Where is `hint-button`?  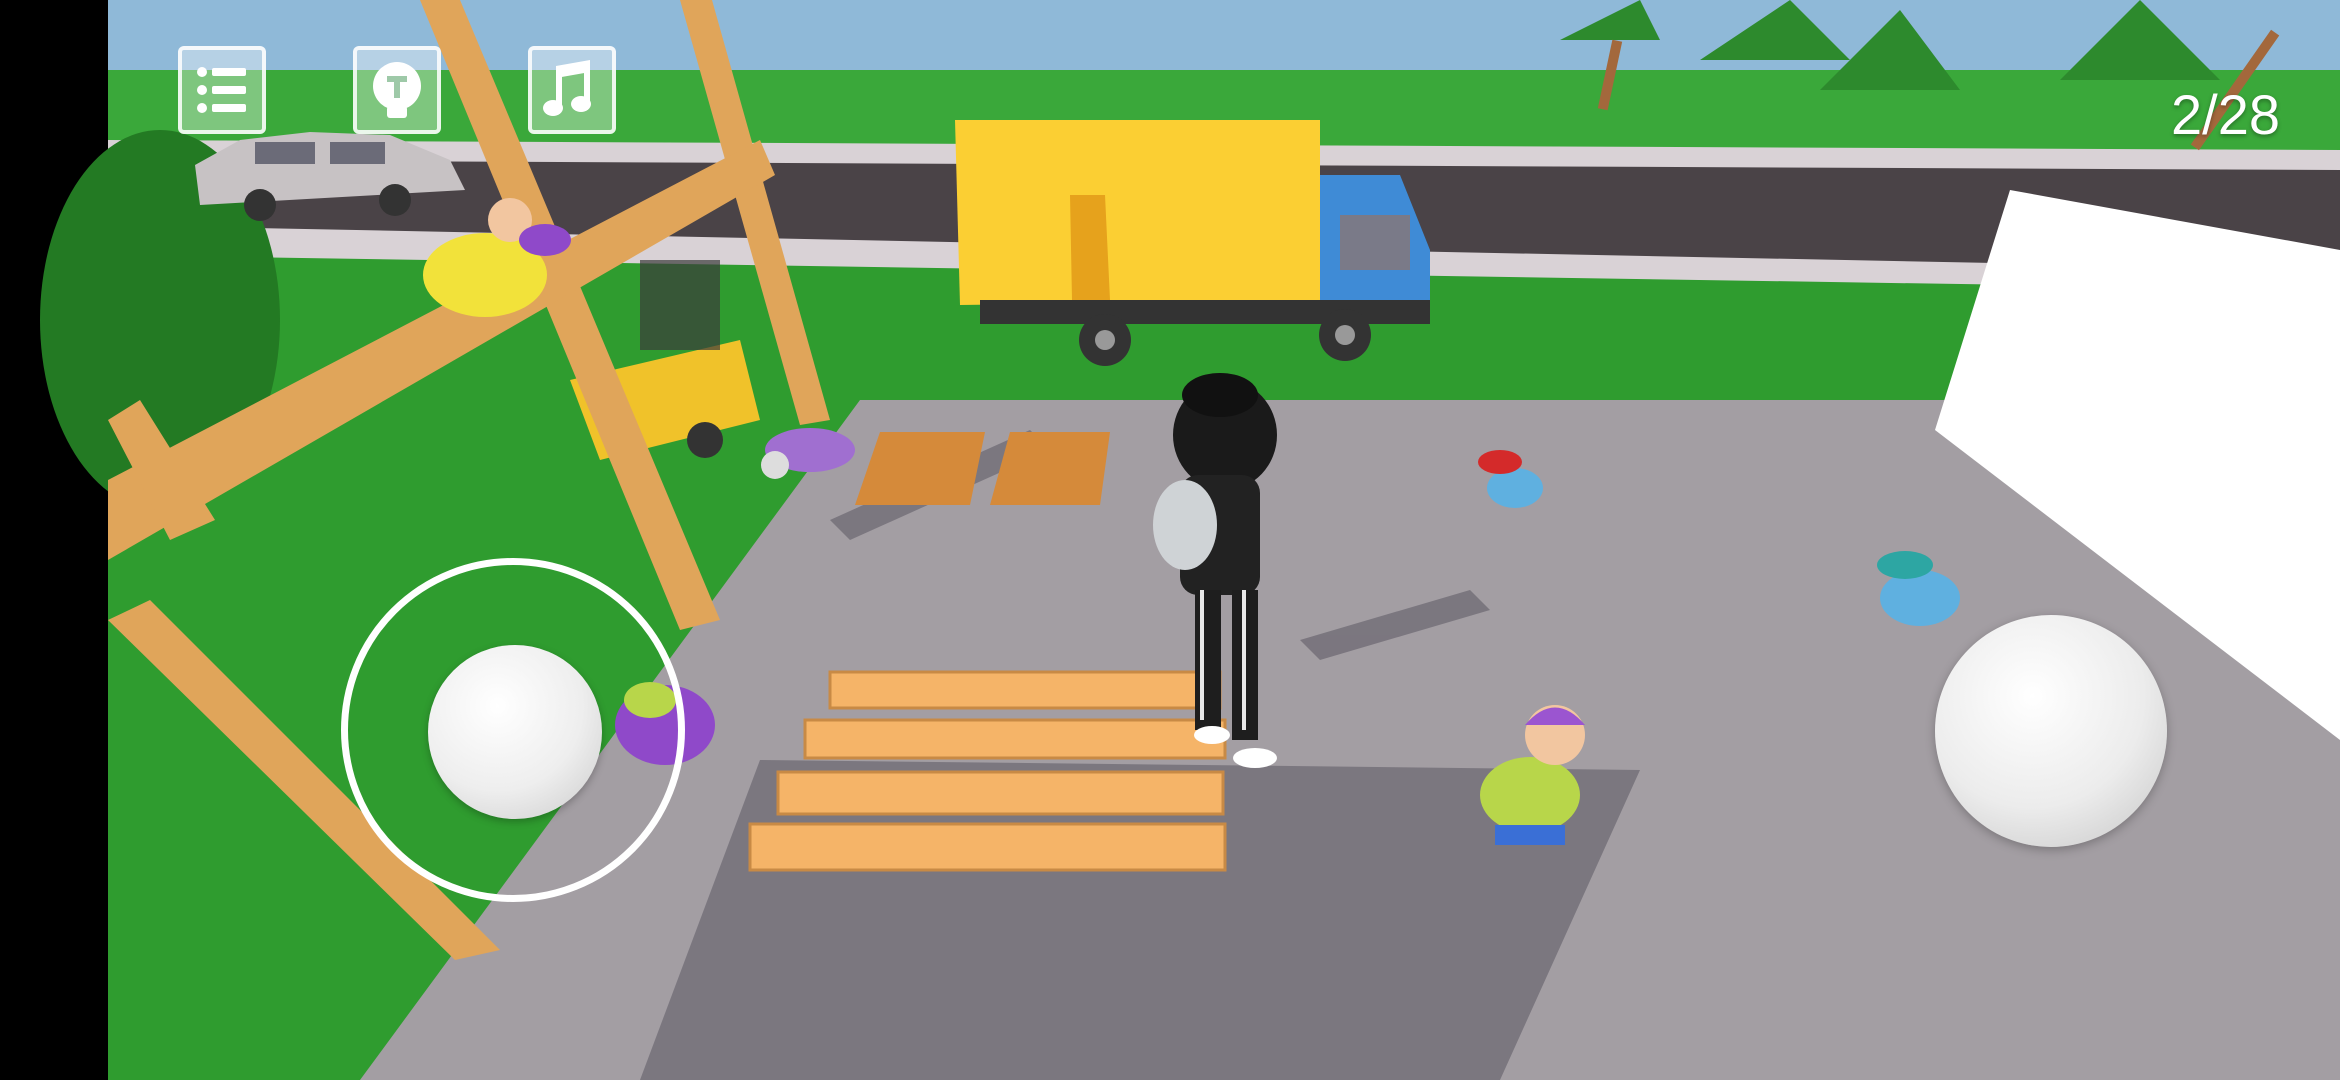 hint-button is located at coordinates (397, 90).